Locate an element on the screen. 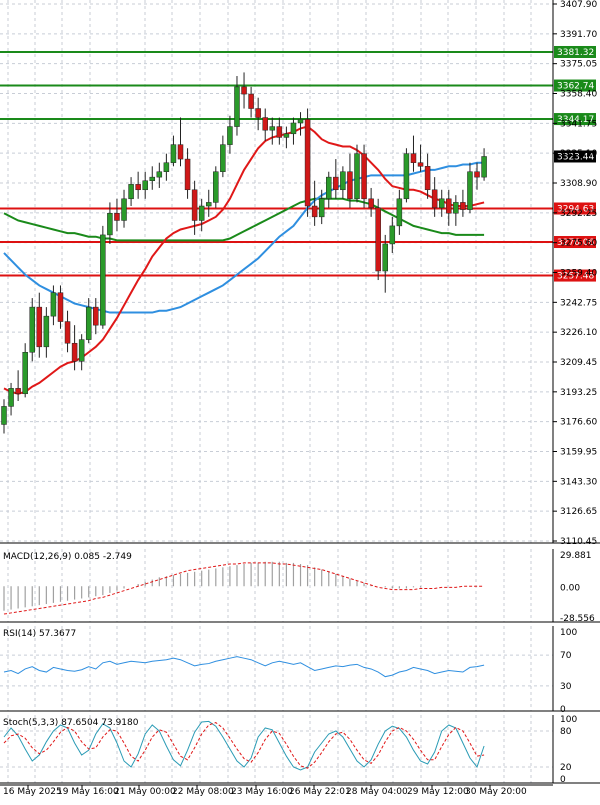 The image size is (600, 805). price-tick-label: 3209.45 is located at coordinates (578, 363).